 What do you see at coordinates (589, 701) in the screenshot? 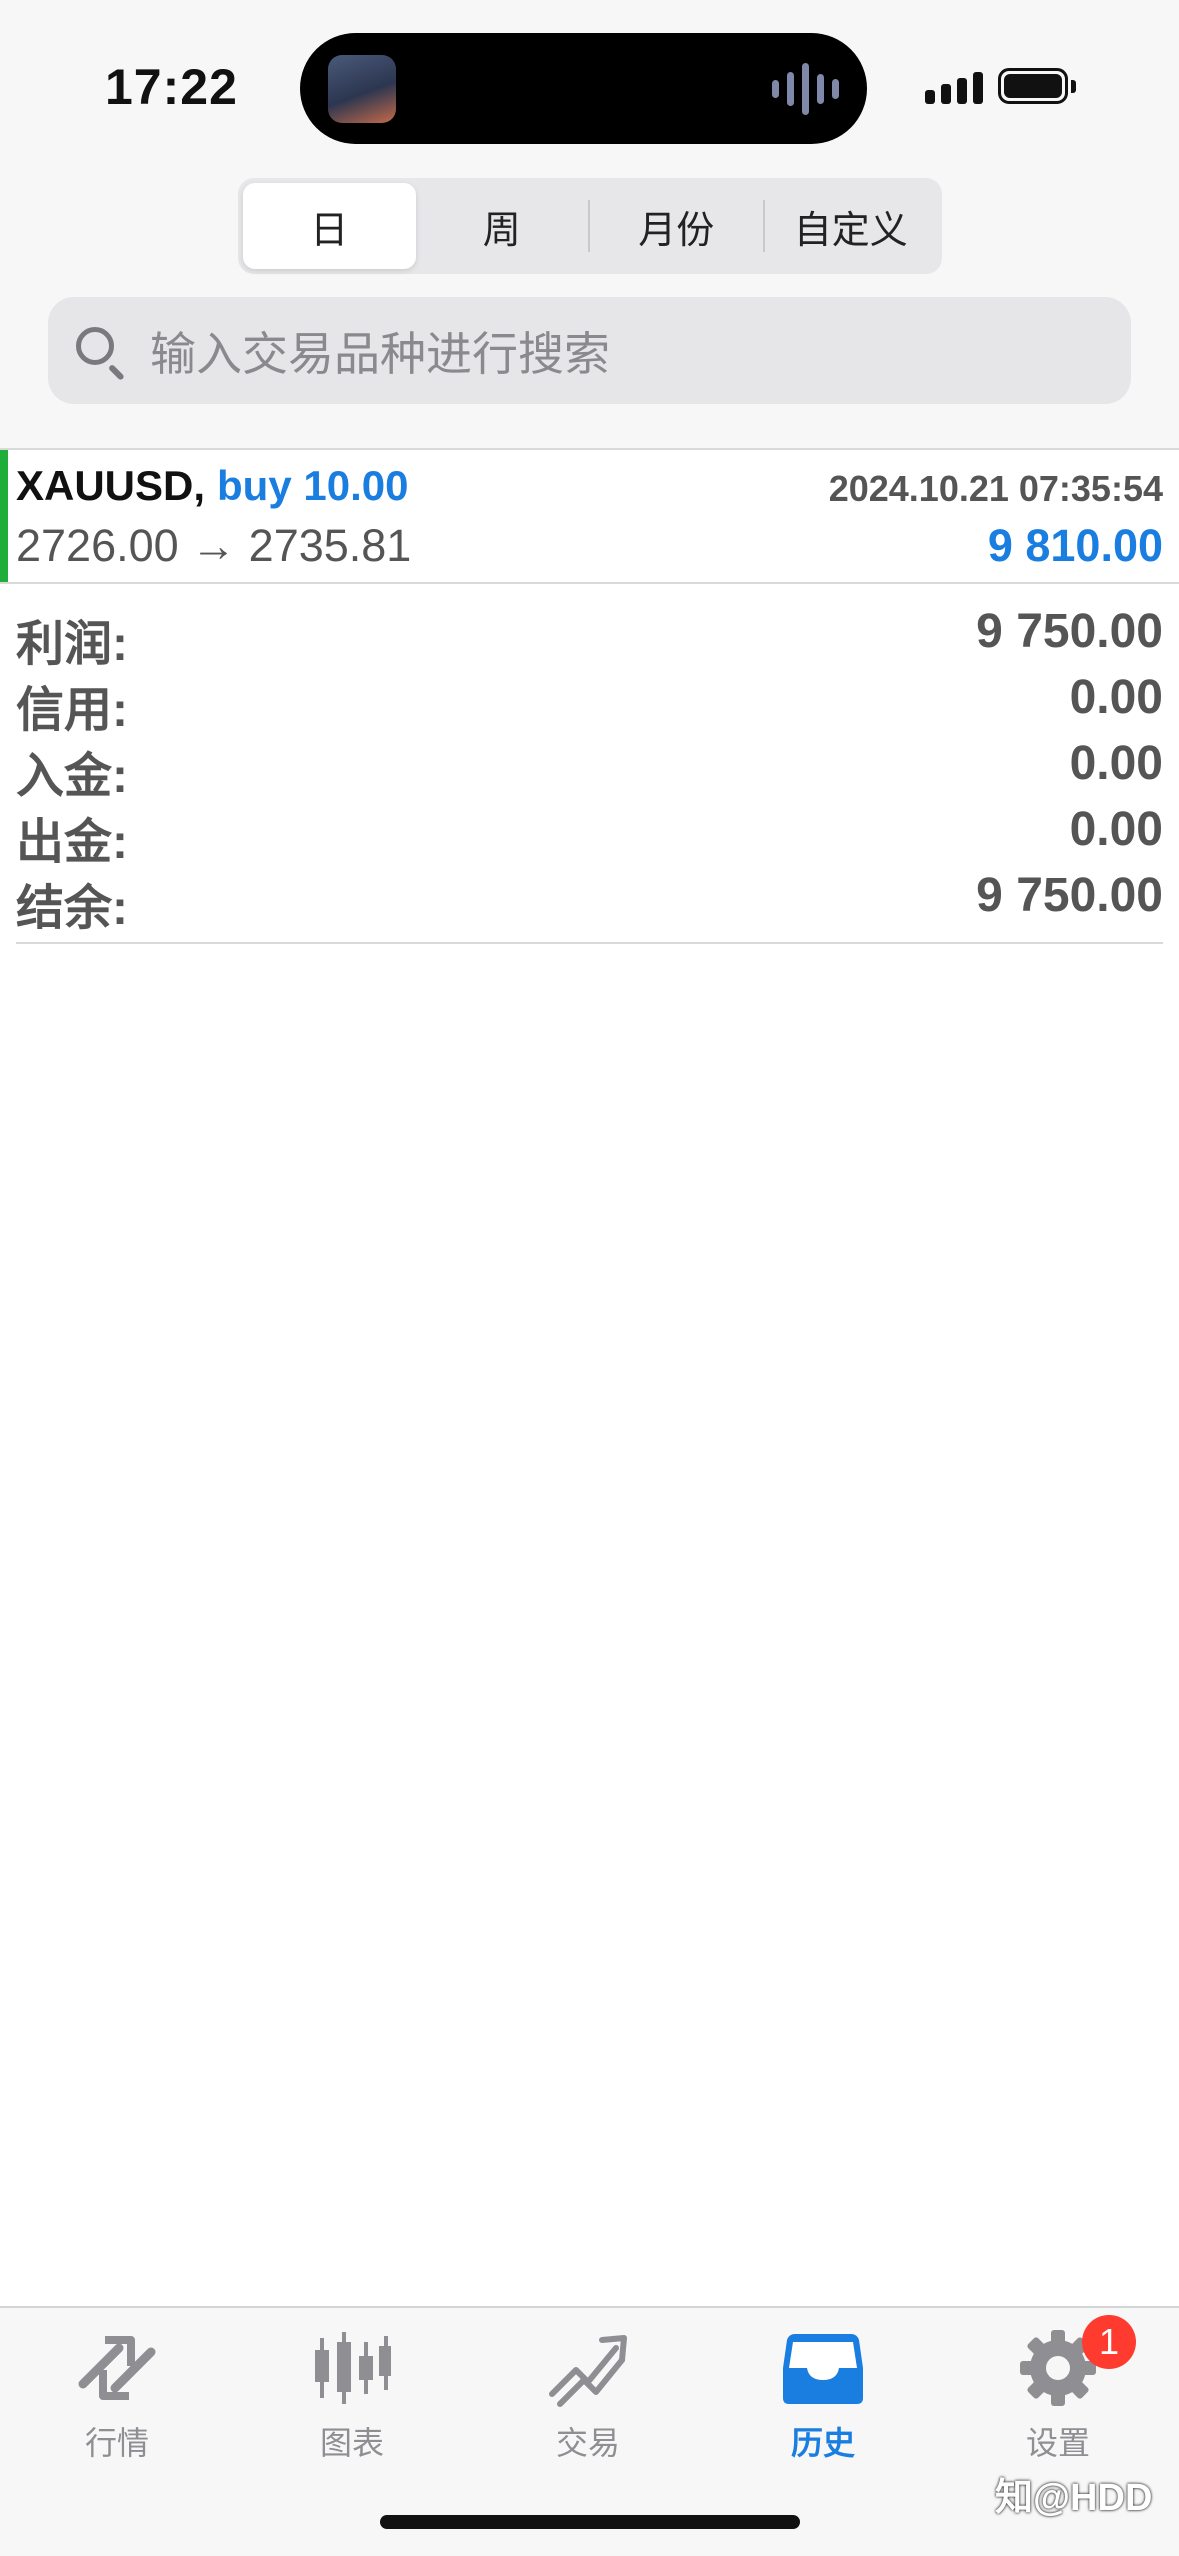
I see `summary-row-credit: 信用: 0.00` at bounding box center [589, 701].